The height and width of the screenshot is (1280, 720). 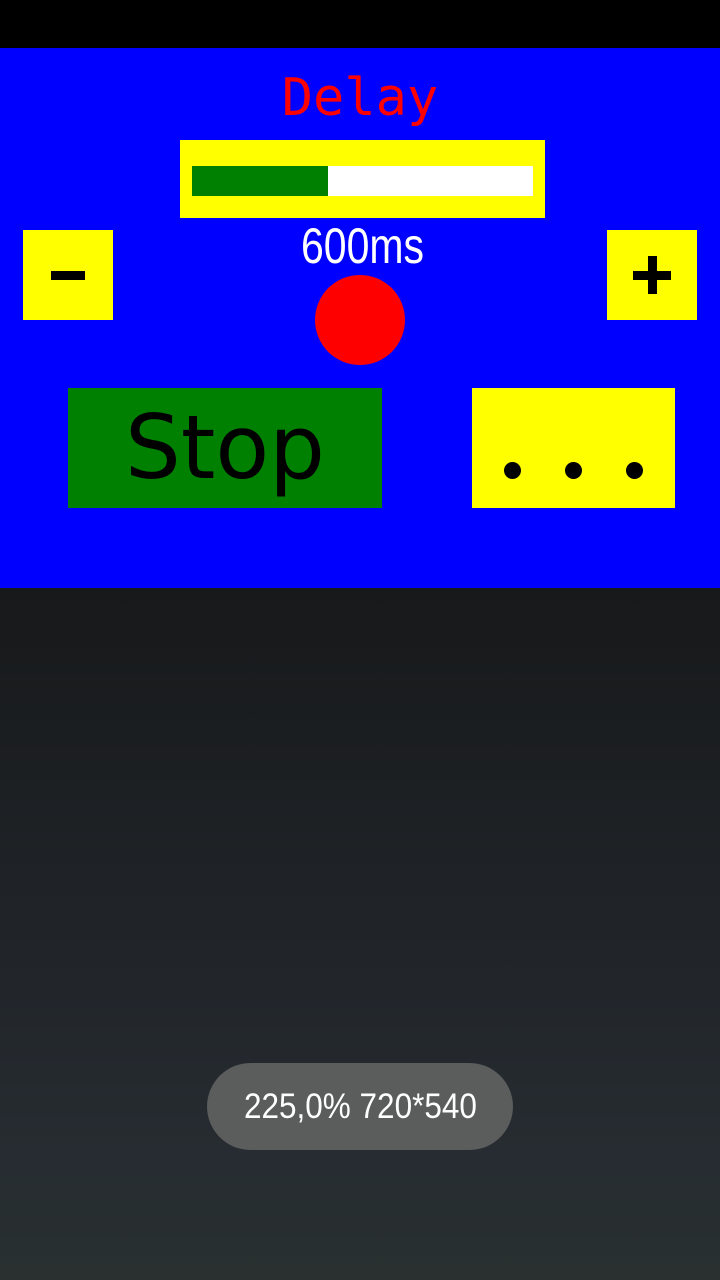 I want to click on scale-toast-label: 225,0% 720*540, so click(x=360, y=1106).